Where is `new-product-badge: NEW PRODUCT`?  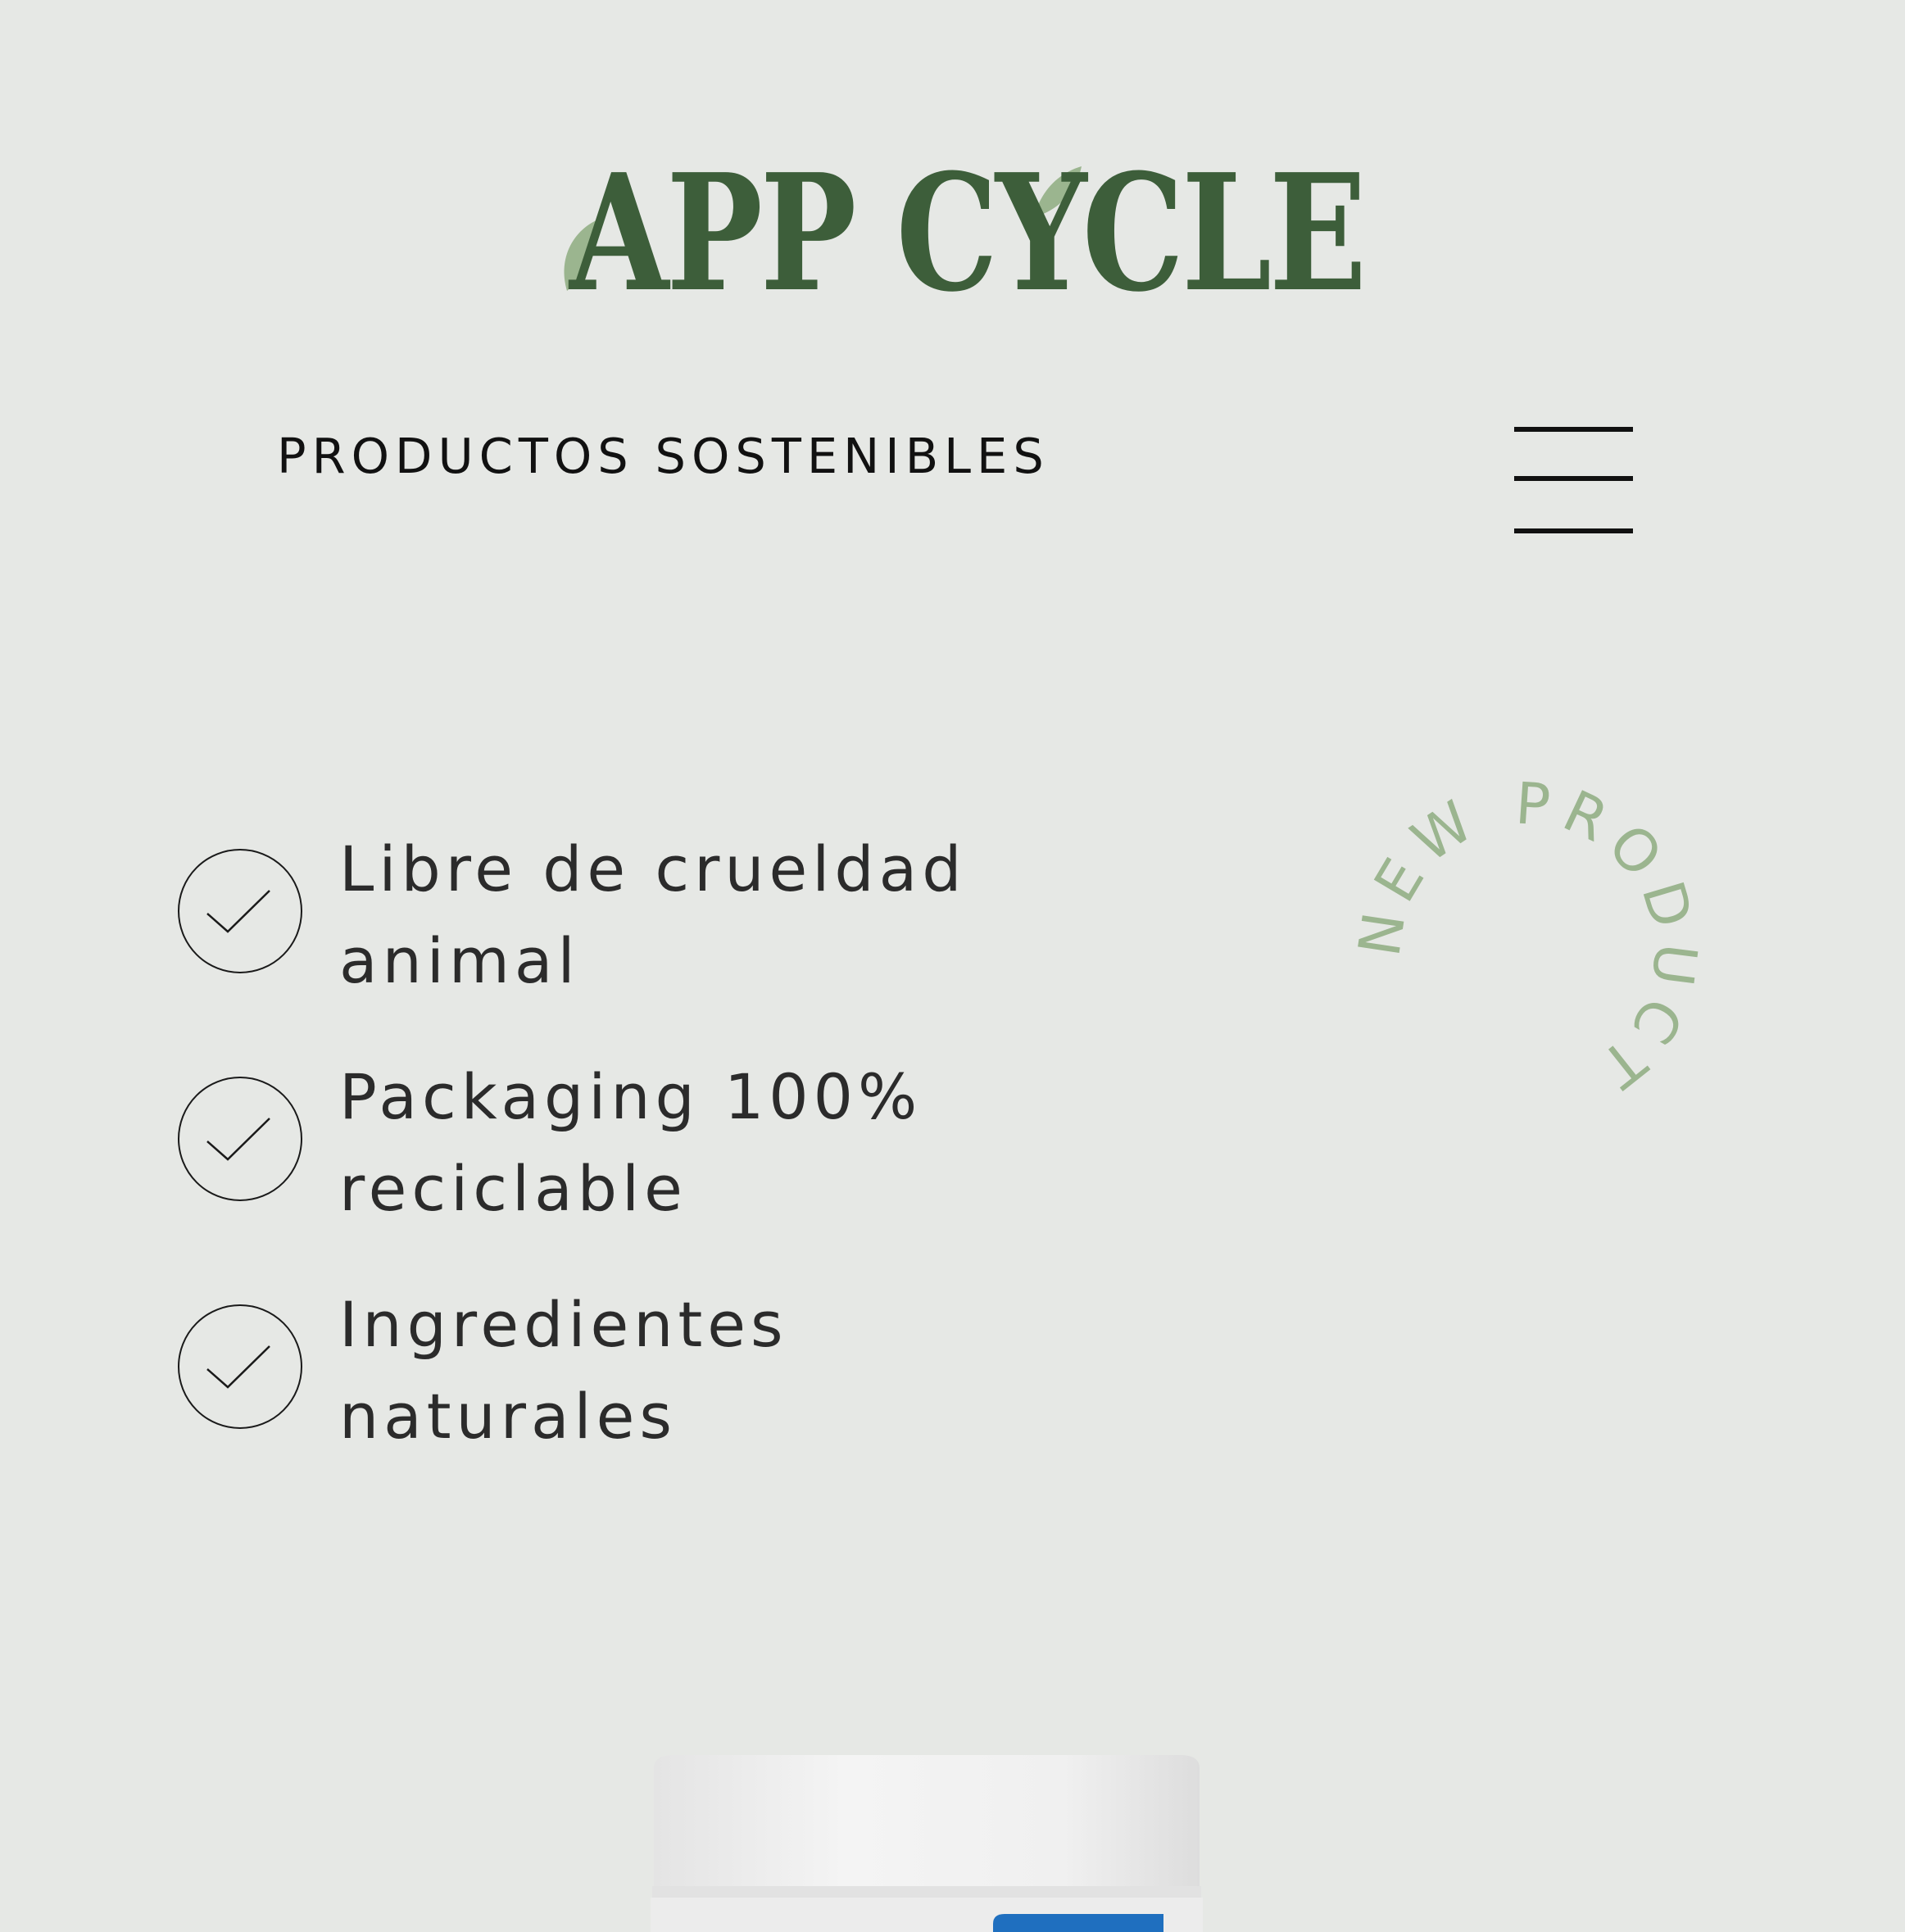
new-product-badge: NEW PRODUCT is located at coordinates (1509, 954).